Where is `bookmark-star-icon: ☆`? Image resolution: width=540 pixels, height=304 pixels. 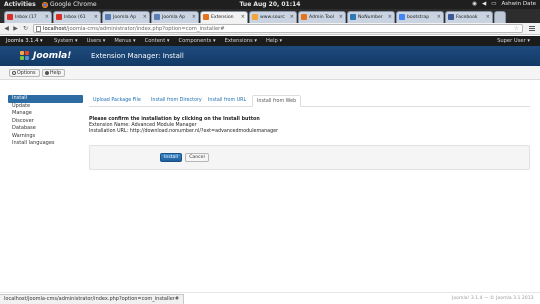
bookmark-star-icon: ☆ is located at coordinates (516, 28).